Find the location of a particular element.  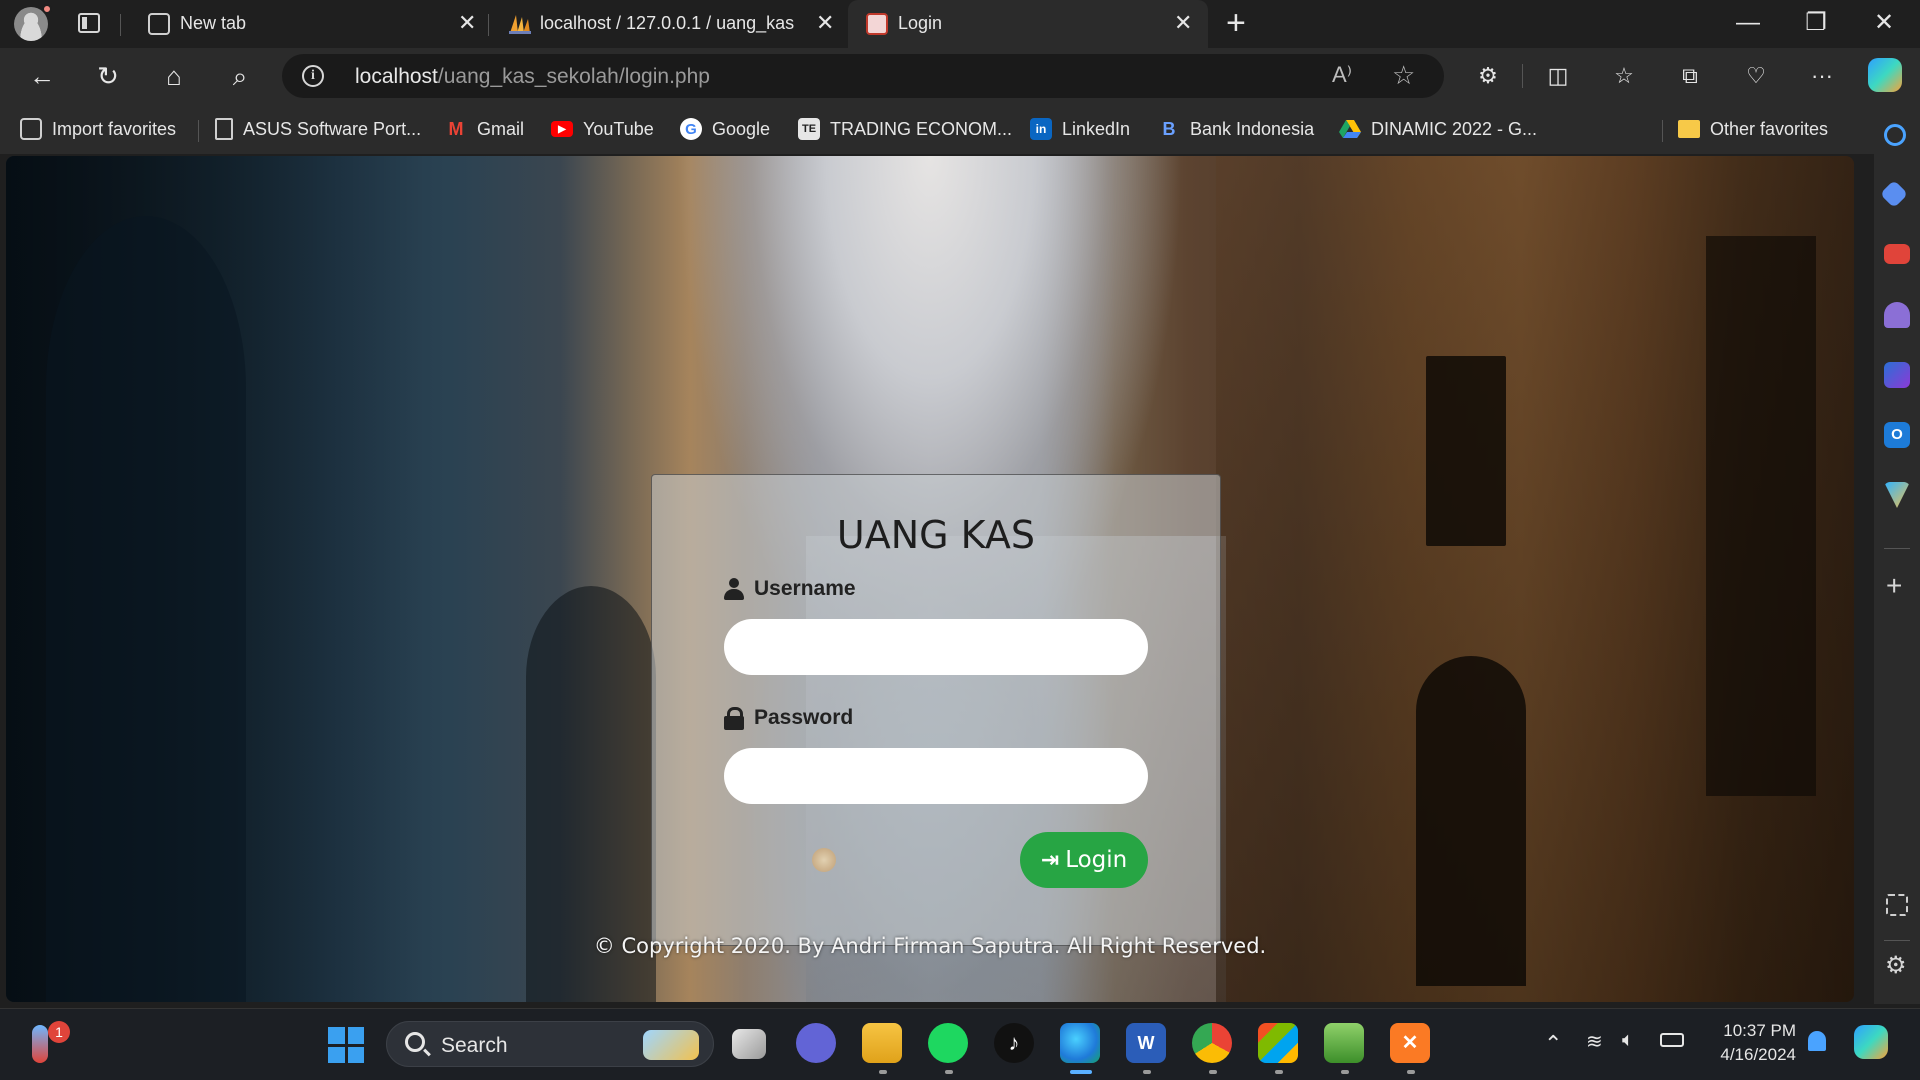

favorites-icon: ☆ is located at coordinates (1624, 76).